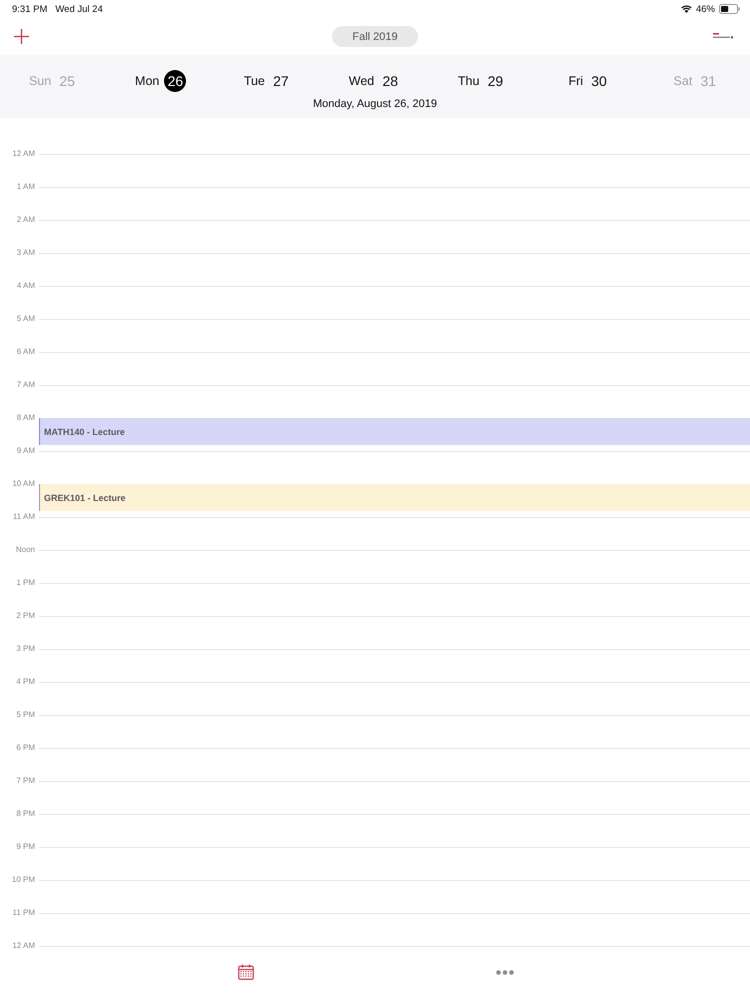 Image resolution: width=750 pixels, height=1000 pixels. What do you see at coordinates (394, 431) in the screenshot?
I see `event-block: MATH140 - Lecture` at bounding box center [394, 431].